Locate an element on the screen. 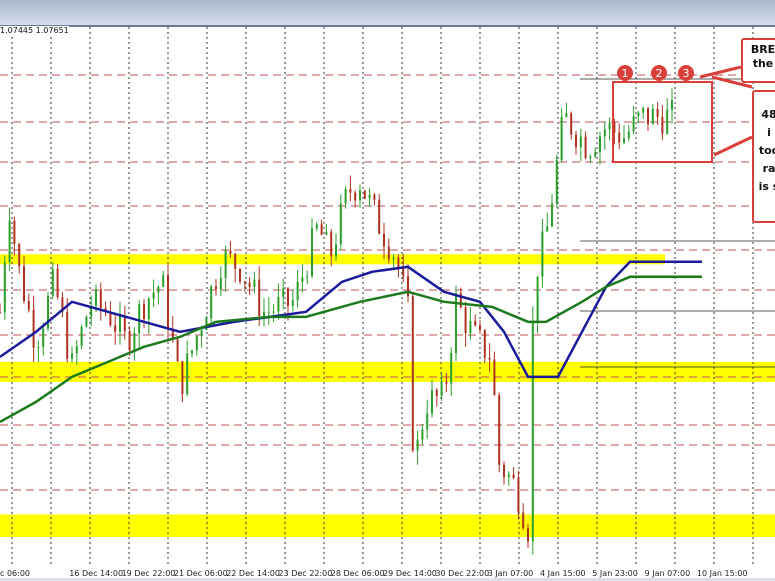 The height and width of the screenshot is (581, 775). callout-break: BRE the is located at coordinates (758, 60).